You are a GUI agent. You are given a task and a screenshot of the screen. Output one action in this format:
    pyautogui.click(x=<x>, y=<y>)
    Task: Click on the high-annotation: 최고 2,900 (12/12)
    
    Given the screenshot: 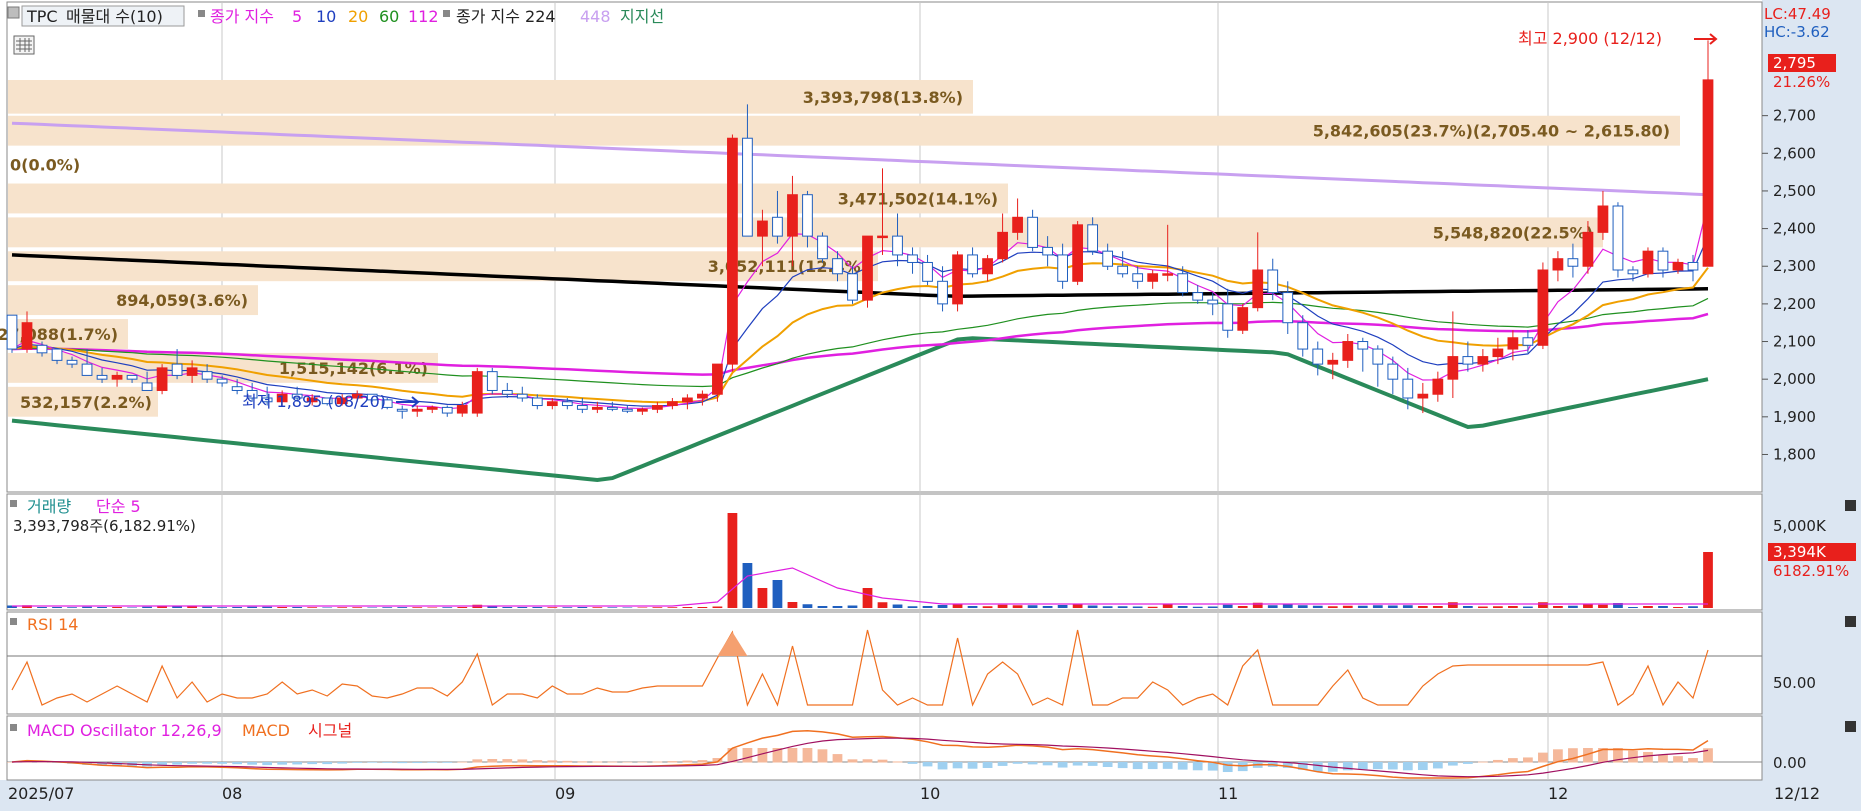 What is the action you would take?
    pyautogui.click(x=1590, y=38)
    